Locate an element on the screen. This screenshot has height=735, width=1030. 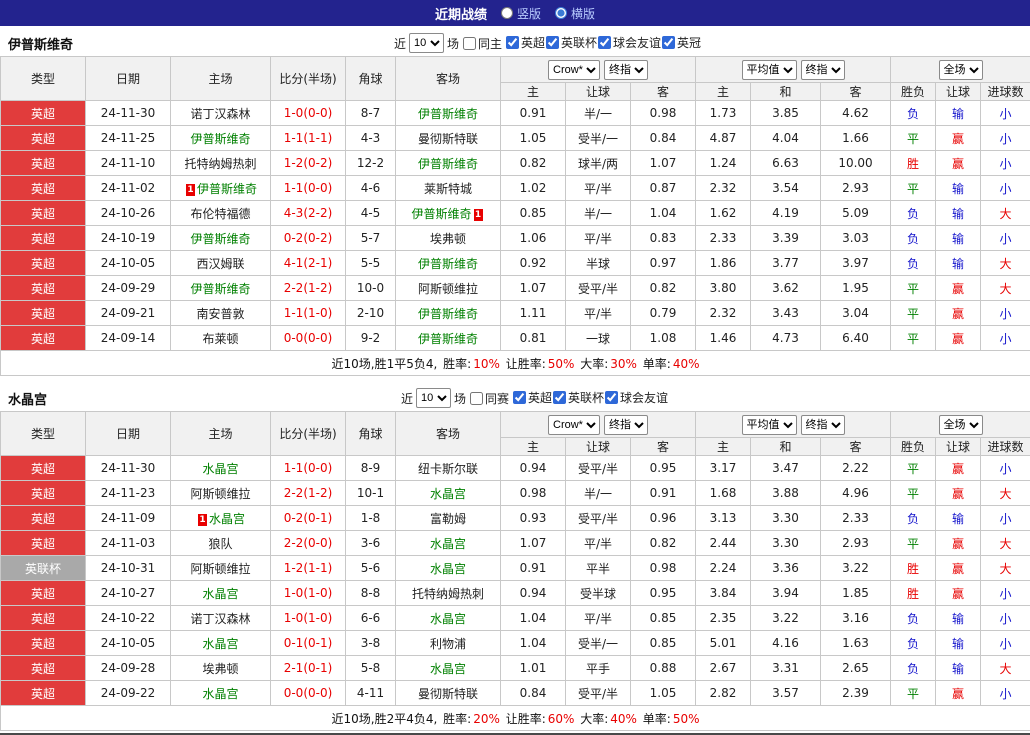
away-team-cell: 伊普斯维奇 is located at coordinates (448, 338).